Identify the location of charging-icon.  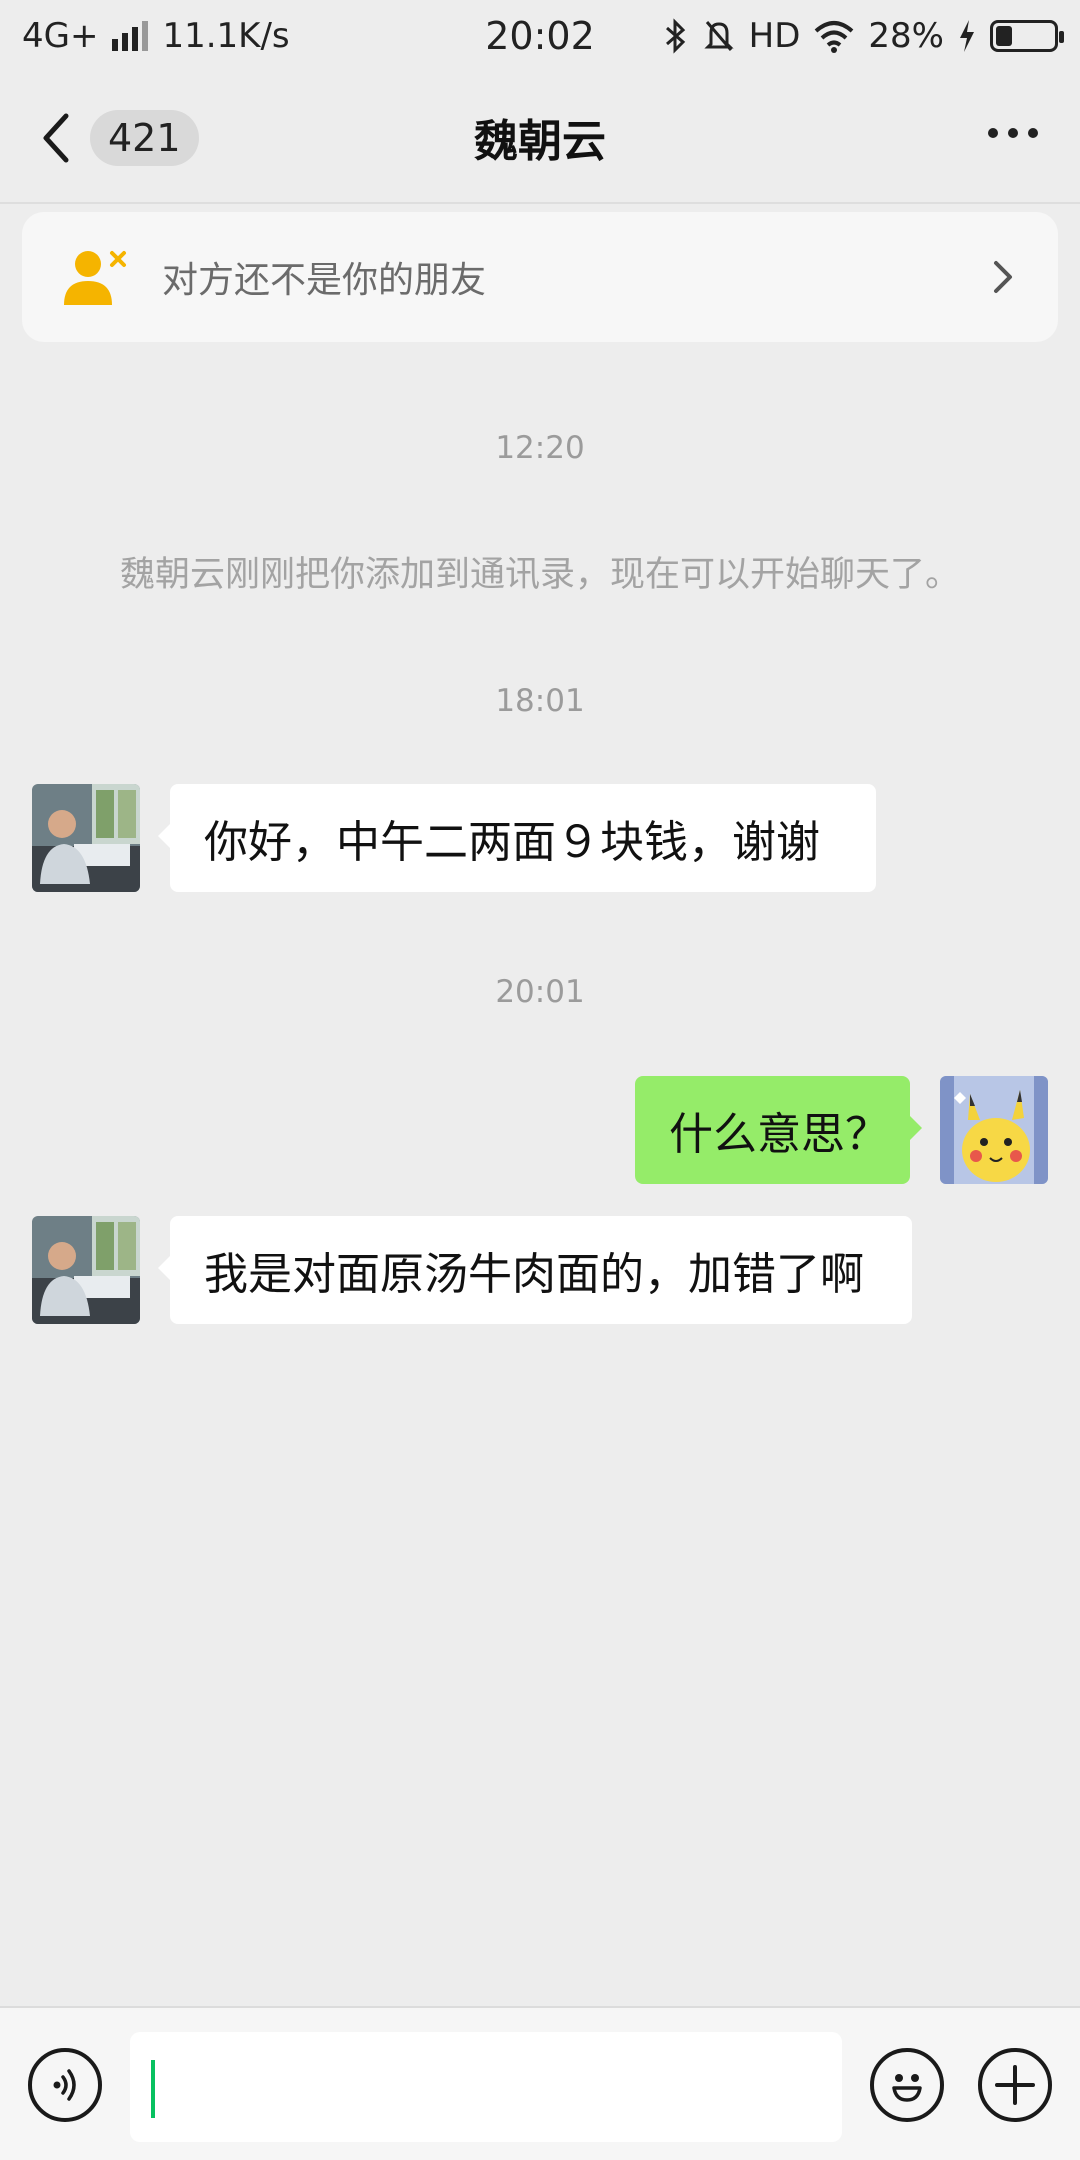
(967, 36).